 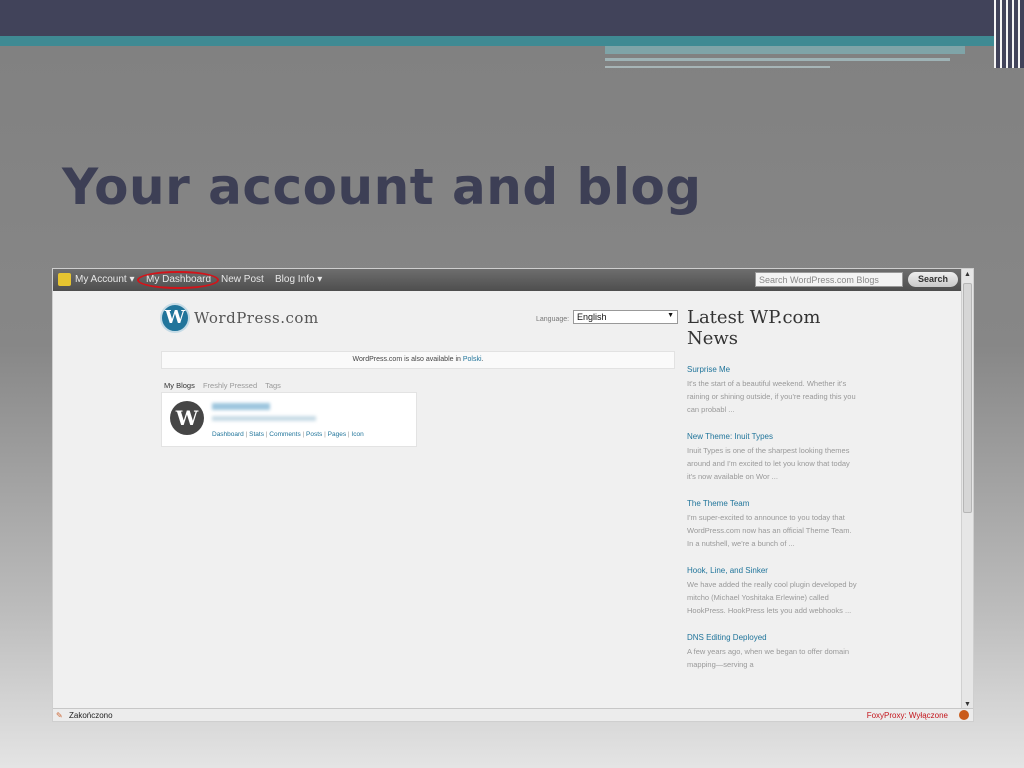 What do you see at coordinates (178, 280) in the screenshot?
I see `highlight-circle` at bounding box center [178, 280].